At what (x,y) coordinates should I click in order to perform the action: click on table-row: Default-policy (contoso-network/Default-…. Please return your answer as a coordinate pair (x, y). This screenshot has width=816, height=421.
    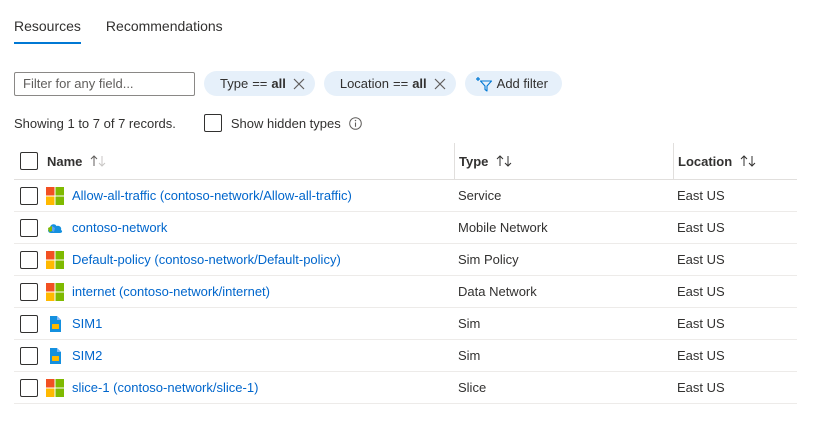
    Looking at the image, I should click on (405, 259).